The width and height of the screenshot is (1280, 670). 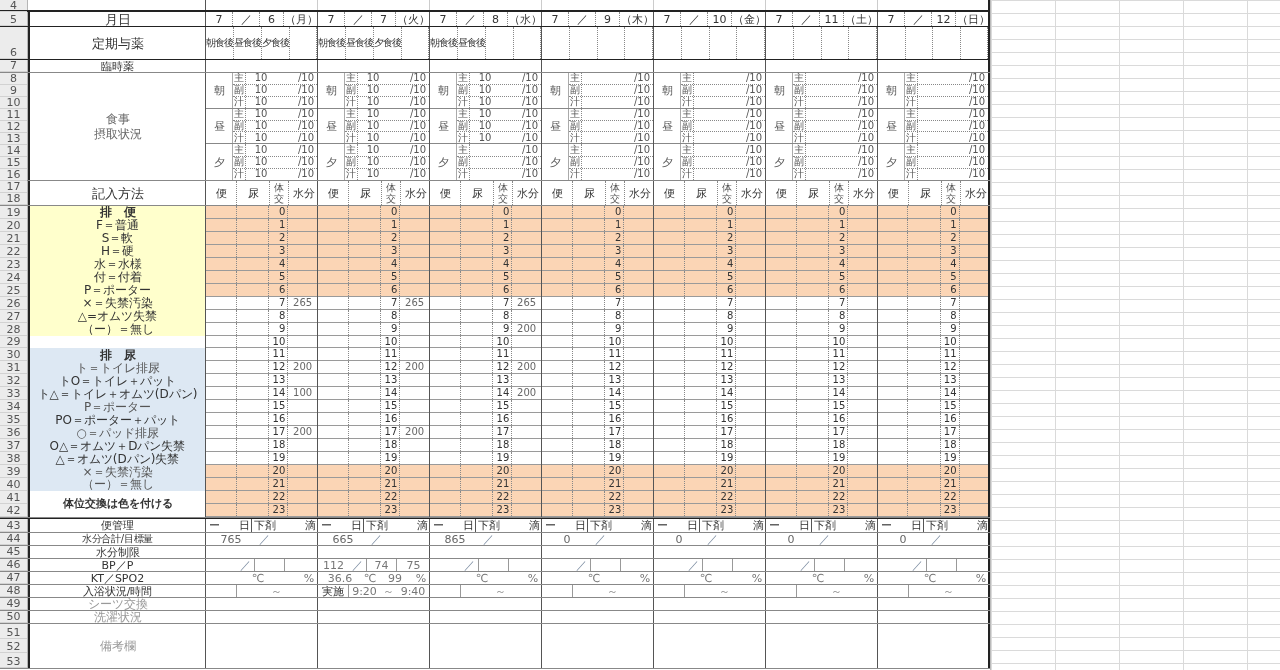 What do you see at coordinates (903, 539) in the screenshot?
I see `water-total: 0` at bounding box center [903, 539].